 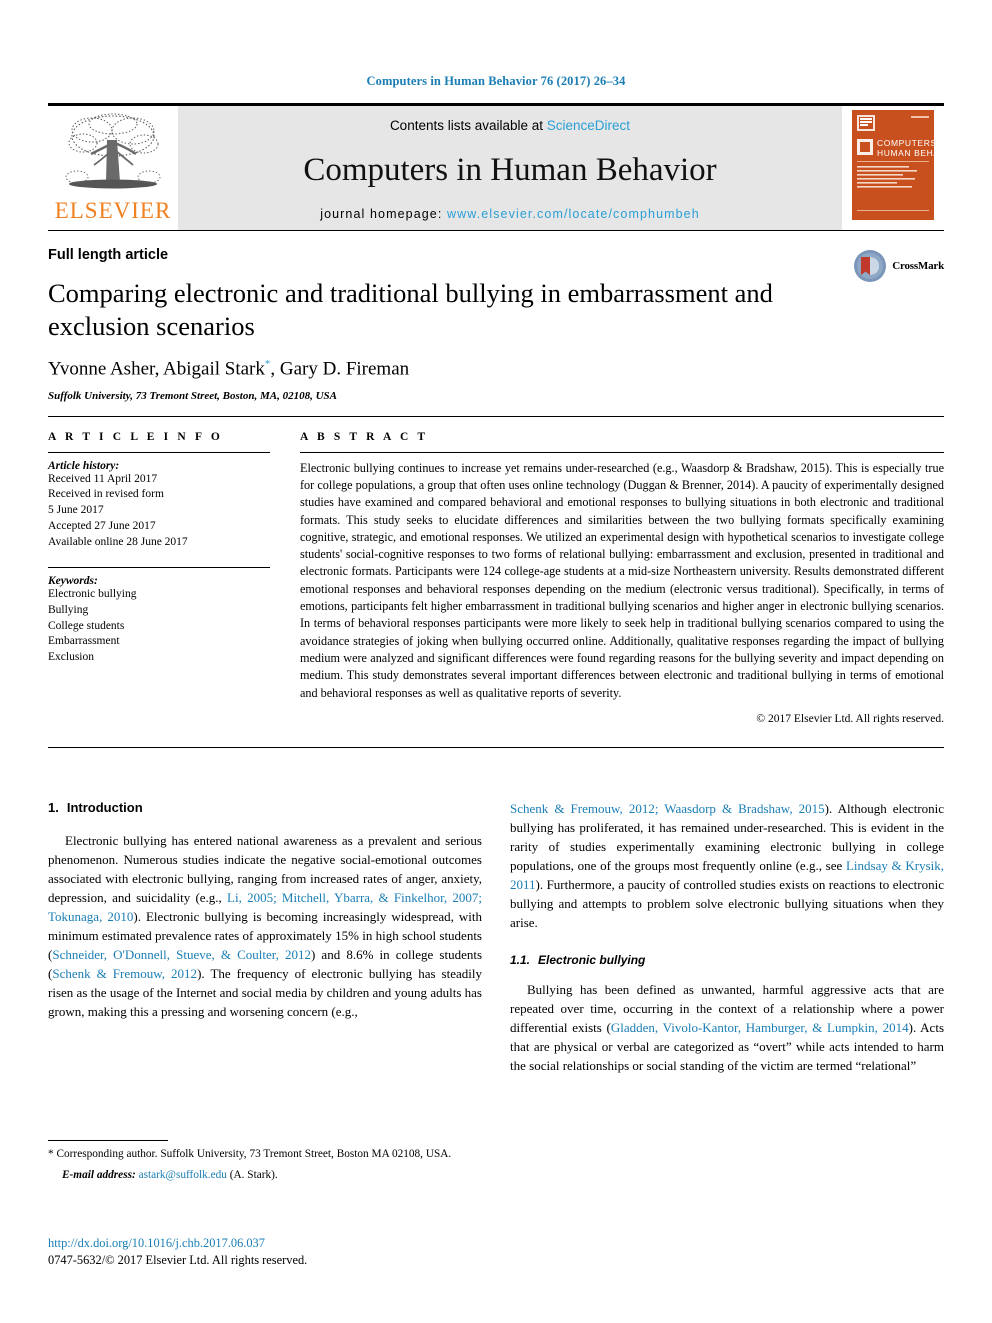 I want to click on homepage-url-link: www.elsevier.com/locate/comphumbeh, so click(x=573, y=214).